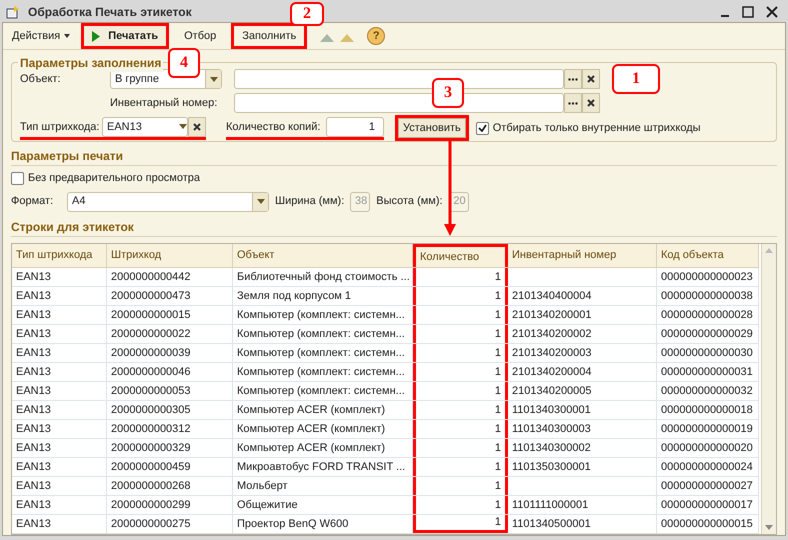  What do you see at coordinates (708, 467) in the screenshot?
I see `table-cell: 000000000000024` at bounding box center [708, 467].